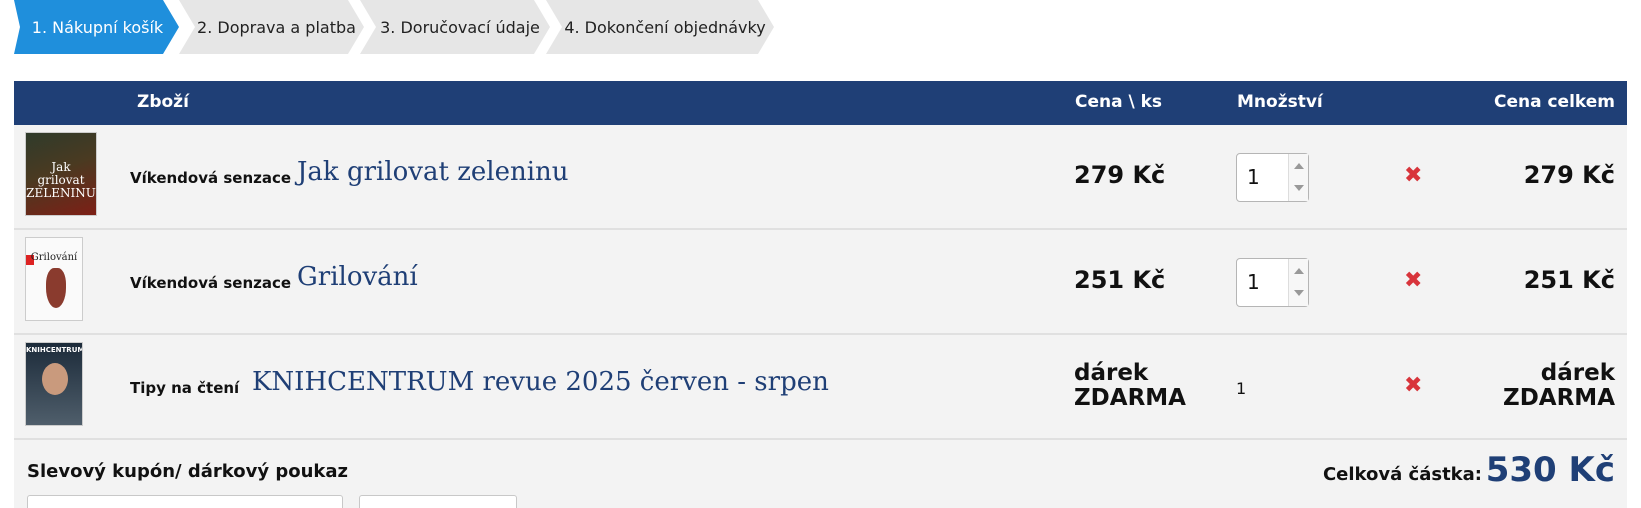  What do you see at coordinates (540, 382) in the screenshot?
I see `item-title-link: KNIHCENTRUM revue 2025 červen - srpen` at bounding box center [540, 382].